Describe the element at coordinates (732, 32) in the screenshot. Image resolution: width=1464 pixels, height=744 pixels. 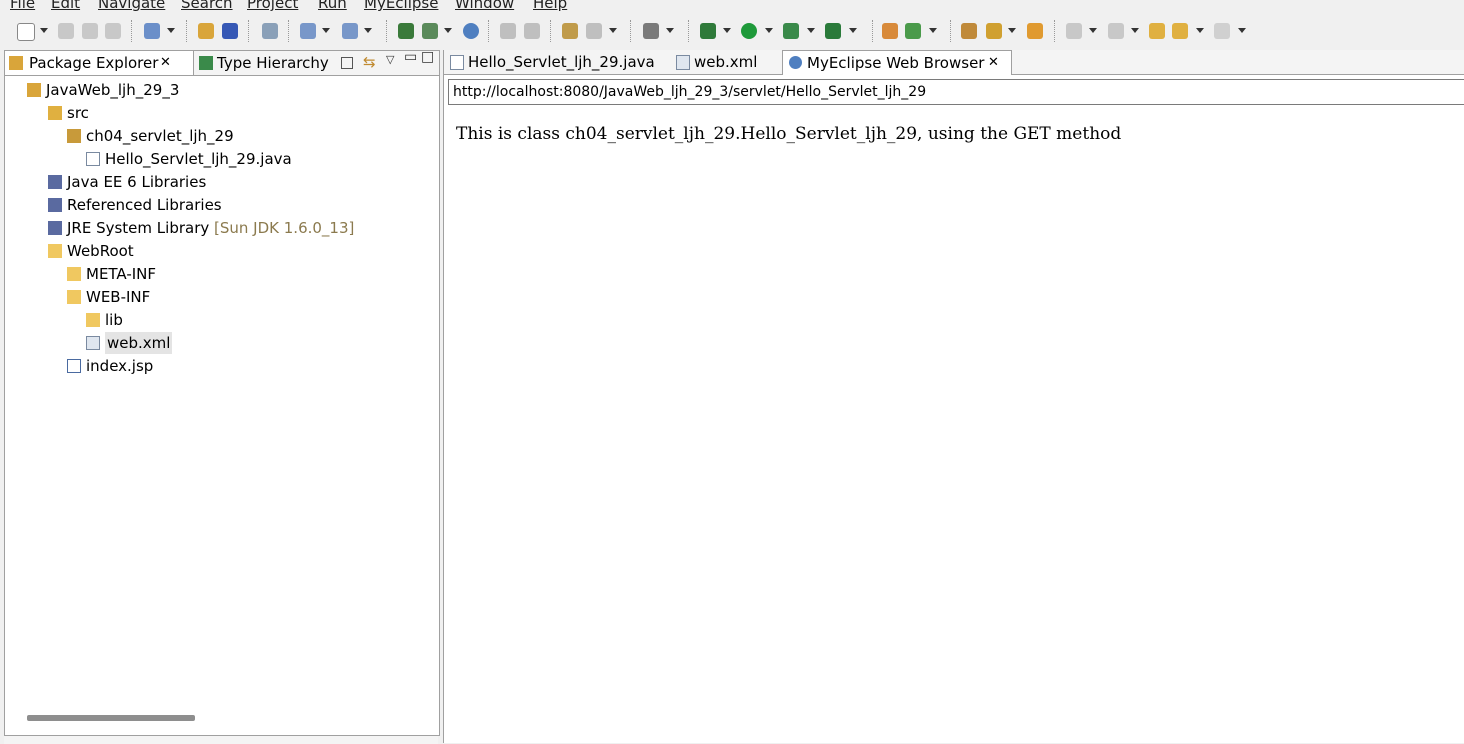
I see `main-toolbar` at that location.